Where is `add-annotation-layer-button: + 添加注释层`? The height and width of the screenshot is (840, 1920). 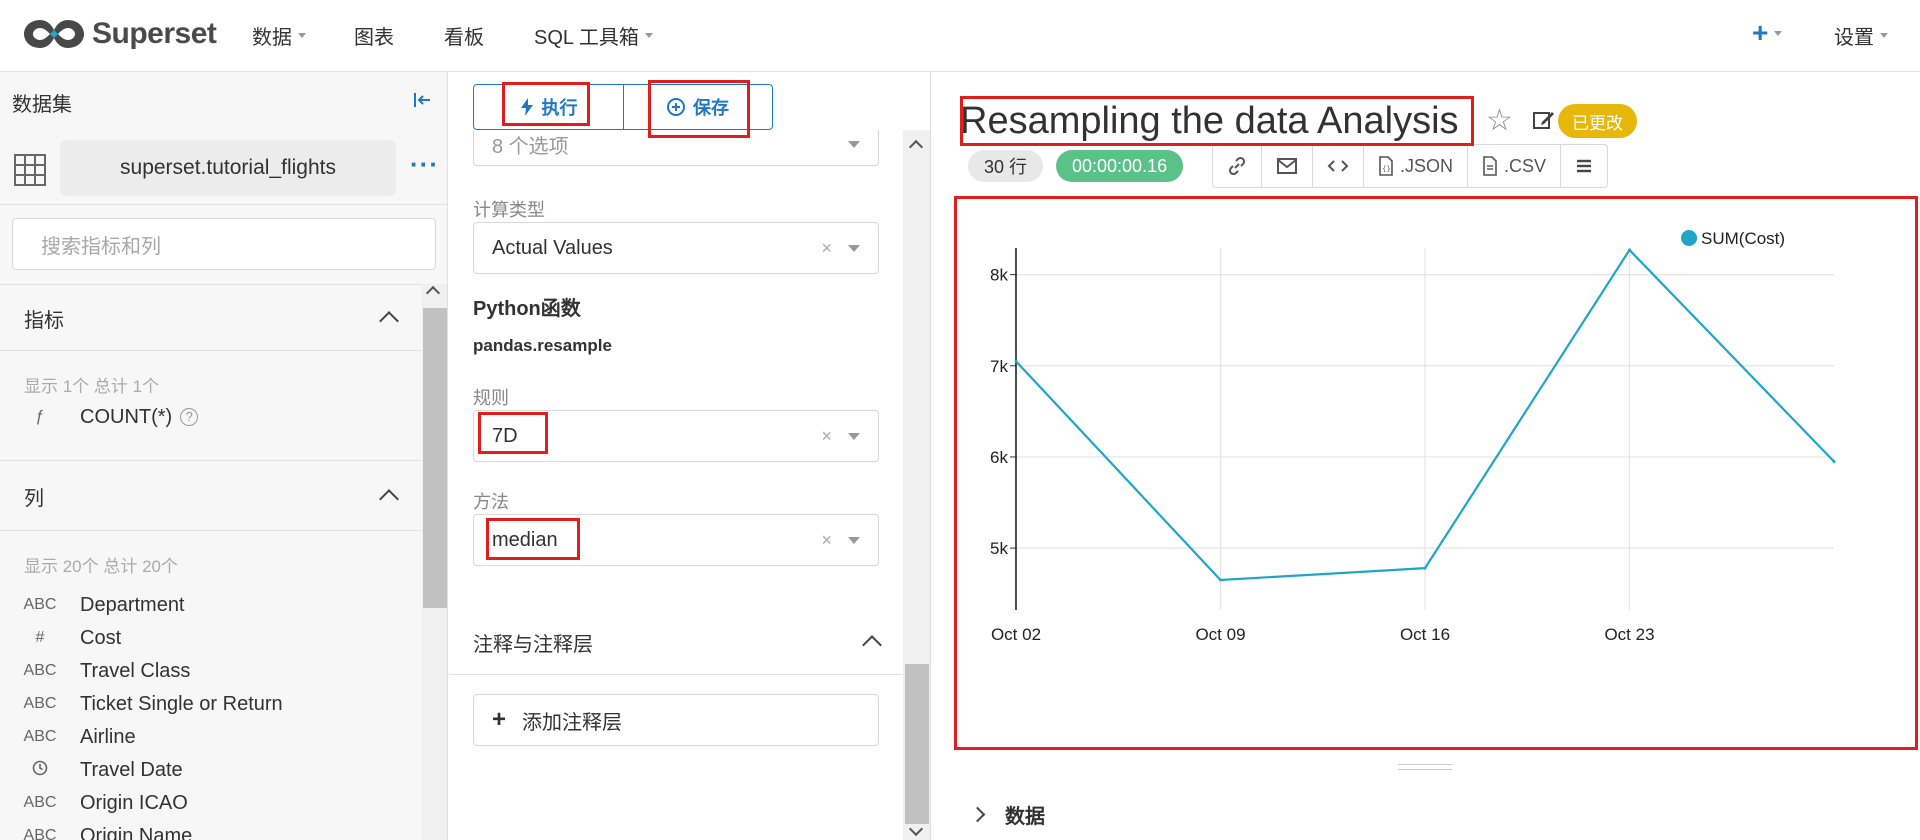 add-annotation-layer-button: + 添加注释层 is located at coordinates (676, 720).